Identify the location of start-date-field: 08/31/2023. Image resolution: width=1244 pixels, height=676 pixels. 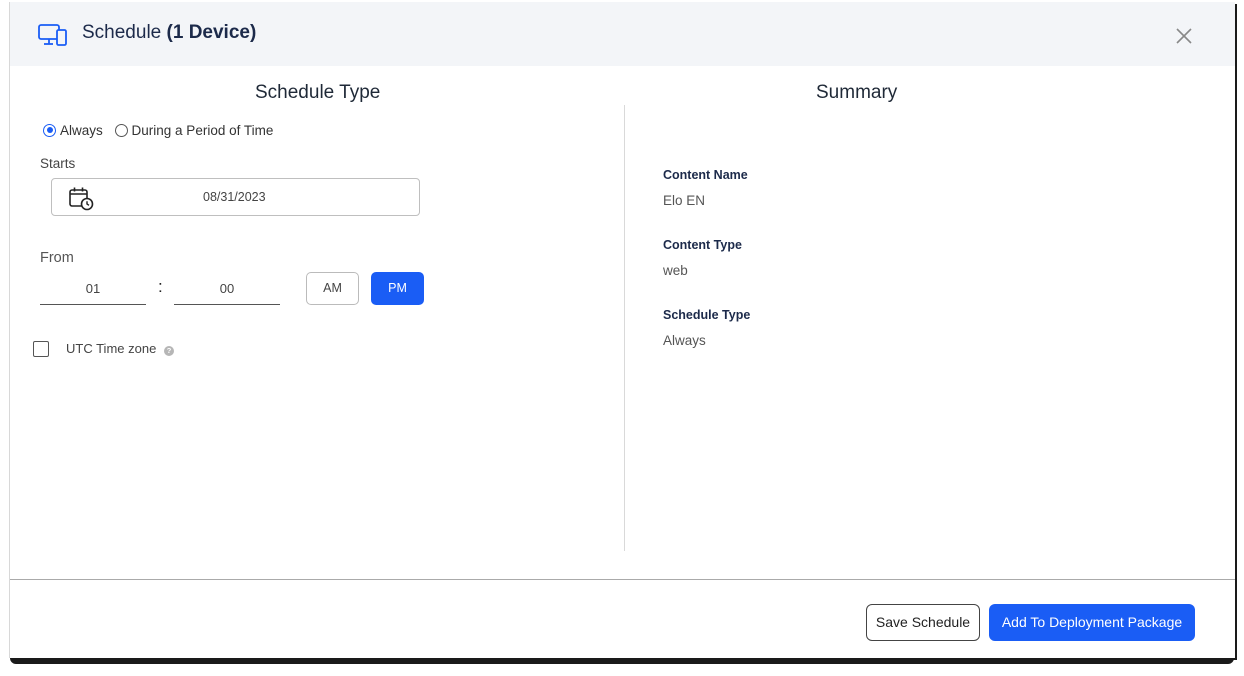
(235, 197).